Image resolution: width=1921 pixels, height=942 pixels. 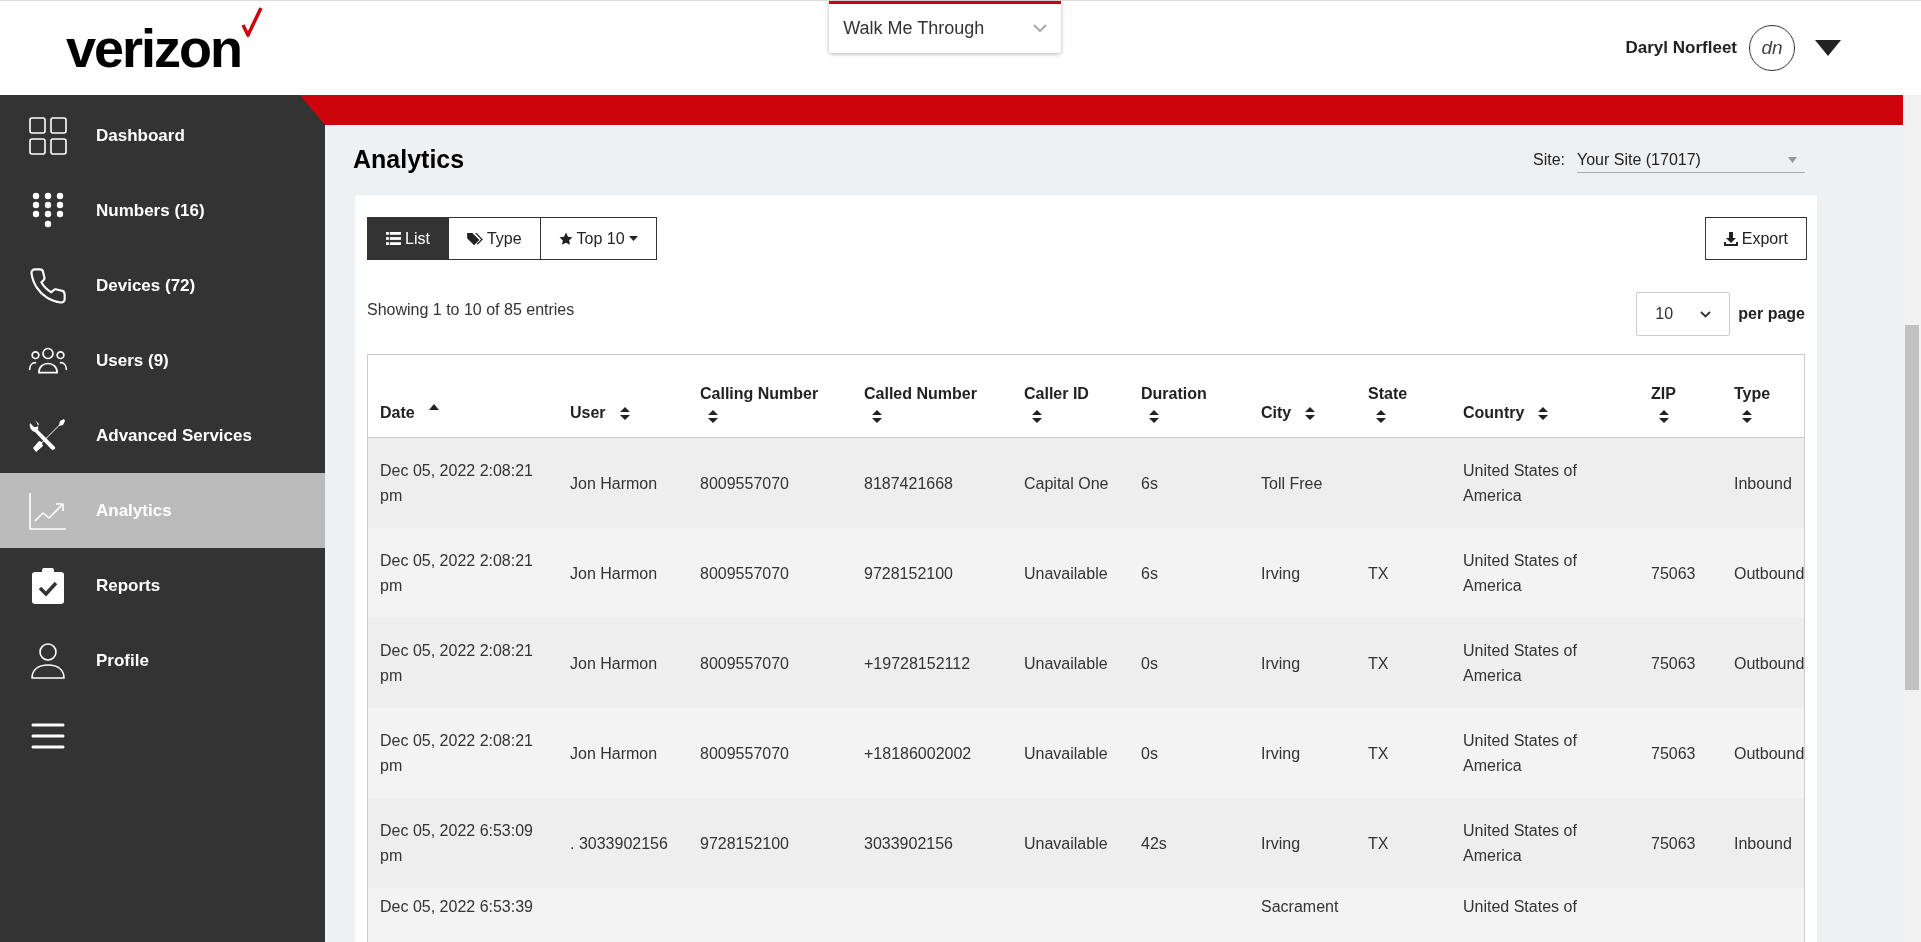 I want to click on chevron-down-icon, so click(x=1040, y=28).